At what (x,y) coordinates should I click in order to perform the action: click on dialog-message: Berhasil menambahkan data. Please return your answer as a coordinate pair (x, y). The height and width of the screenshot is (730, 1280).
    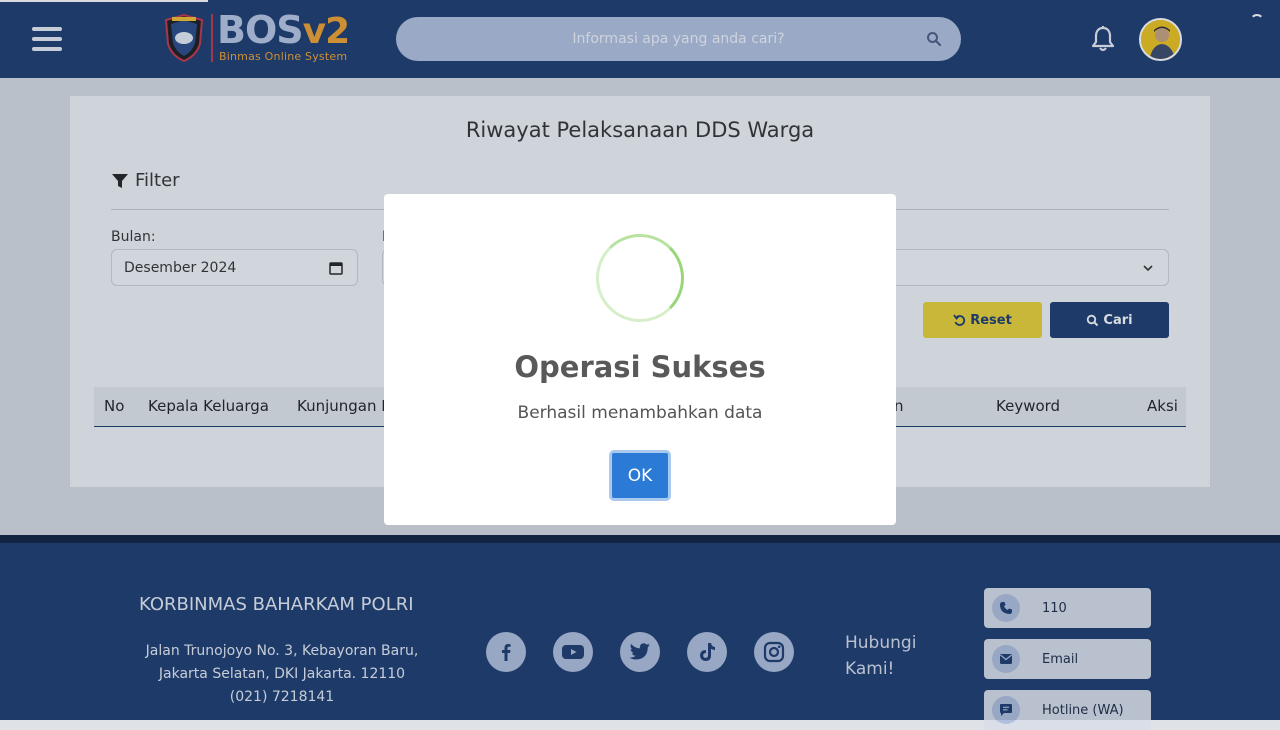
    Looking at the image, I should click on (640, 413).